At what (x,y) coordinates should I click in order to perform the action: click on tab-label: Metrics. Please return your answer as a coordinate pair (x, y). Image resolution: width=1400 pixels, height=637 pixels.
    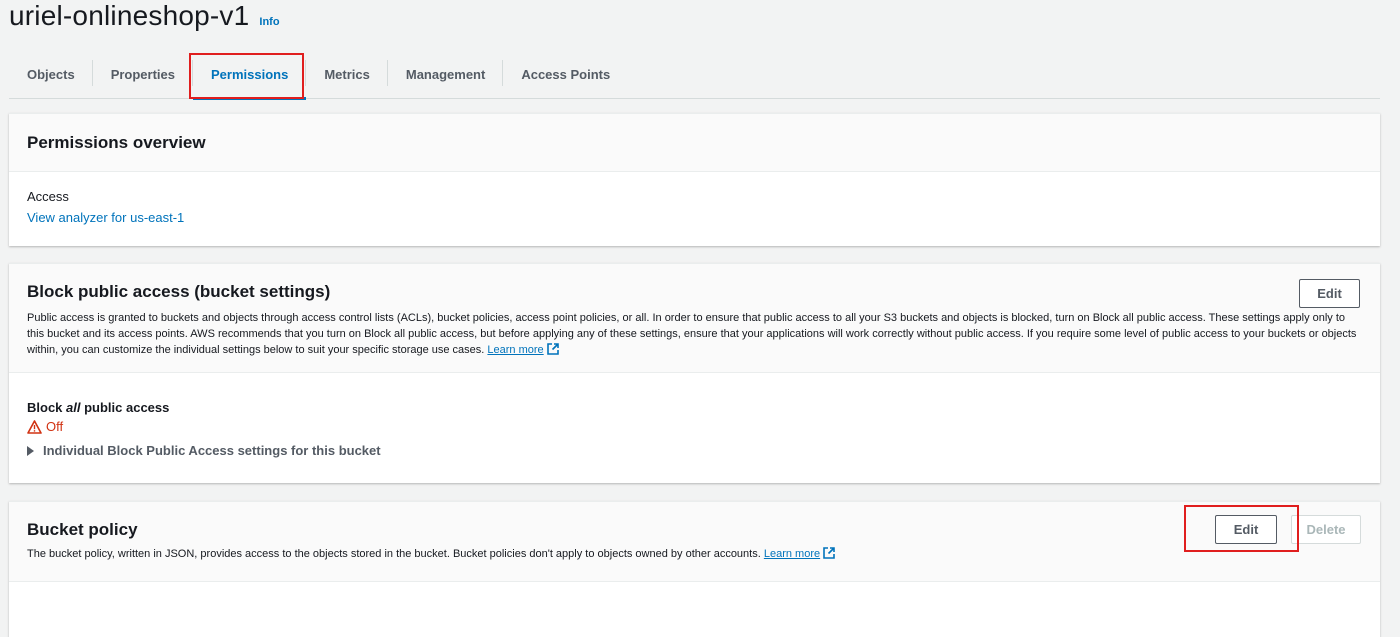
    Looking at the image, I should click on (347, 74).